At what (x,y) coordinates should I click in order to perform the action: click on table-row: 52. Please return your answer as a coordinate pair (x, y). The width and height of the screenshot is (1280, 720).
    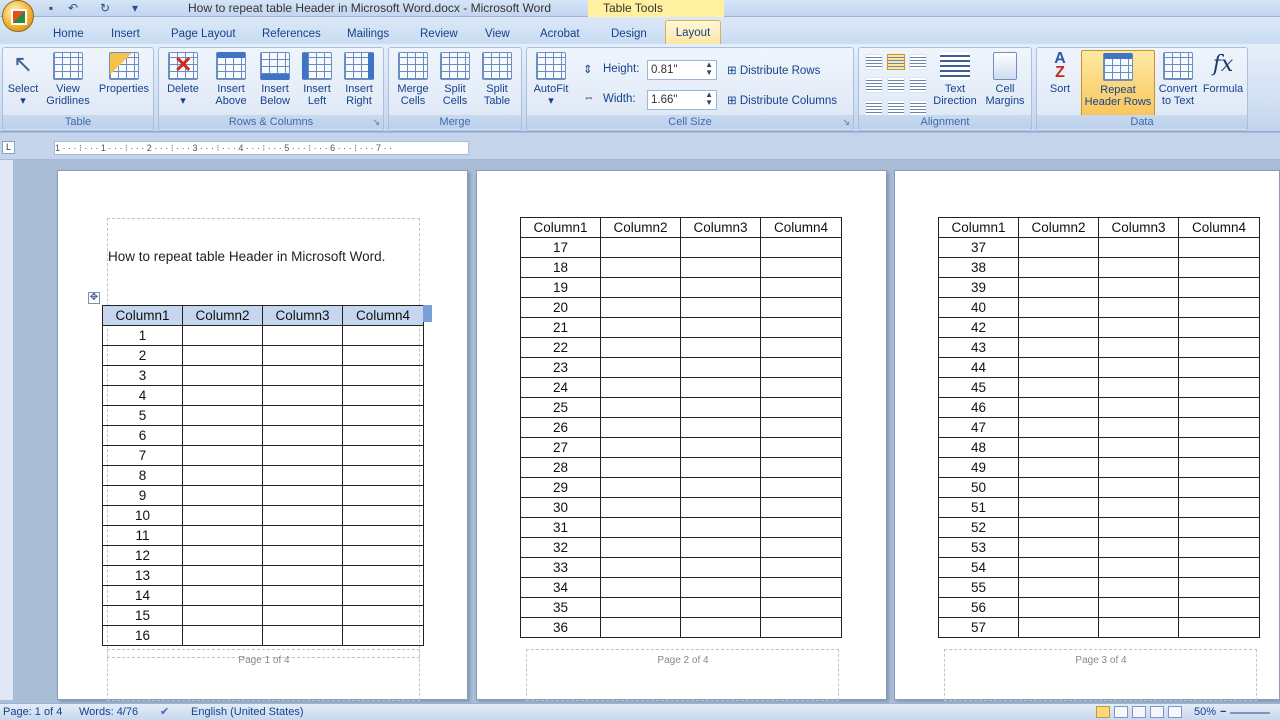
    Looking at the image, I should click on (1099, 527).